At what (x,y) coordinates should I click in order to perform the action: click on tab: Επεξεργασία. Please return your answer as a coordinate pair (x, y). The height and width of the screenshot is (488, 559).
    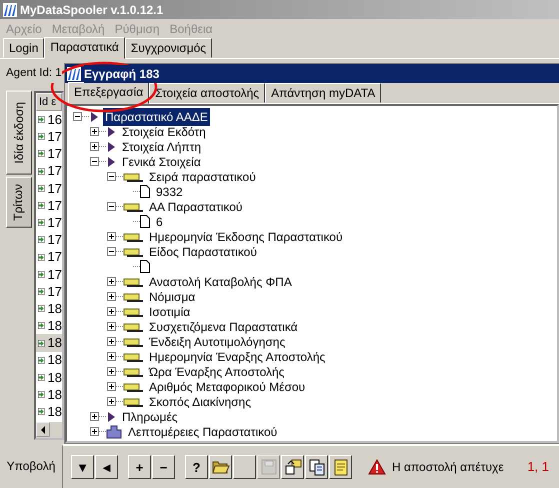
    Looking at the image, I should click on (109, 93).